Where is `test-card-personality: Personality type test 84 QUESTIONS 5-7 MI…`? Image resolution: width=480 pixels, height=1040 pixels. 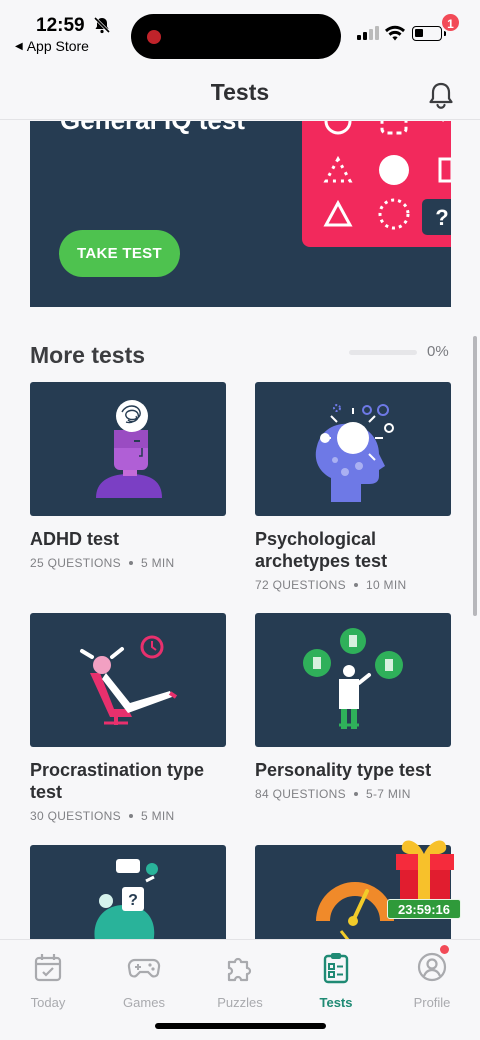
test-card-personality: Personality type test 84 QUESTIONS 5-7 MI… is located at coordinates (353, 707).